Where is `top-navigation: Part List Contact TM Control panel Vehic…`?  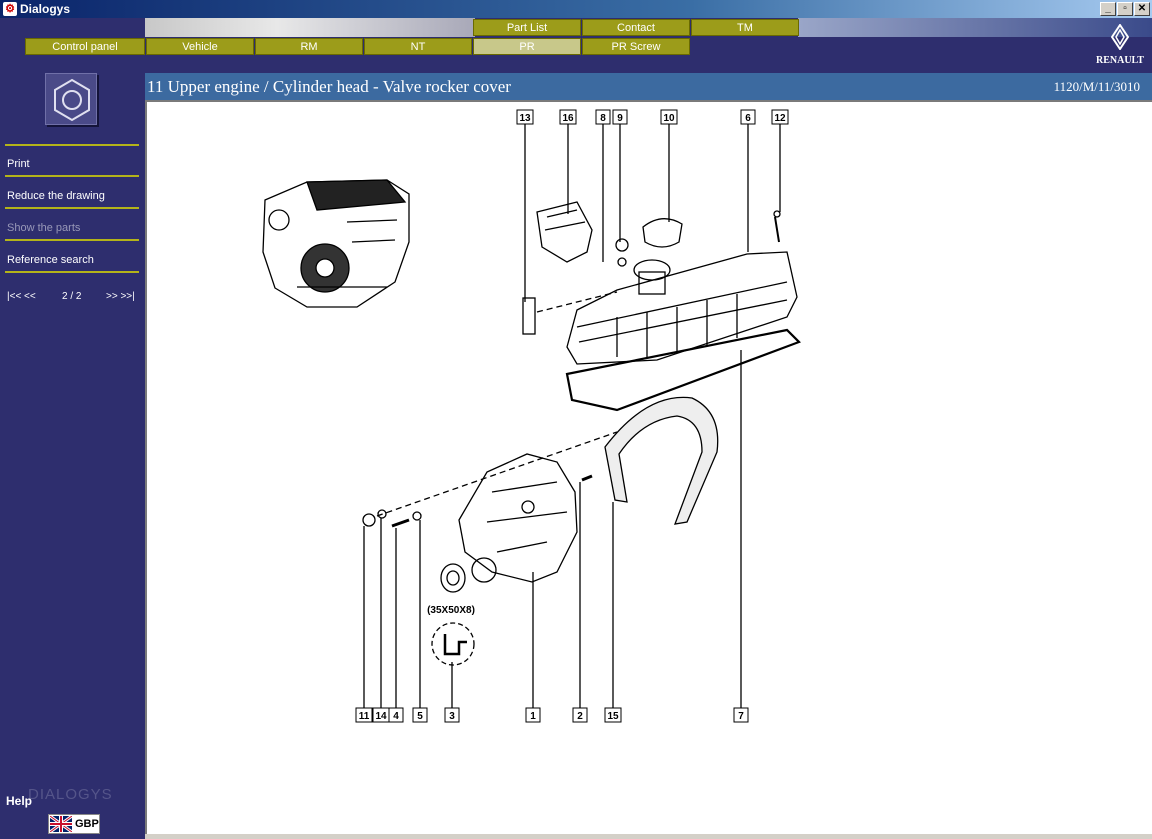 top-navigation: Part List Contact TM Control panel Vehic… is located at coordinates (576, 45).